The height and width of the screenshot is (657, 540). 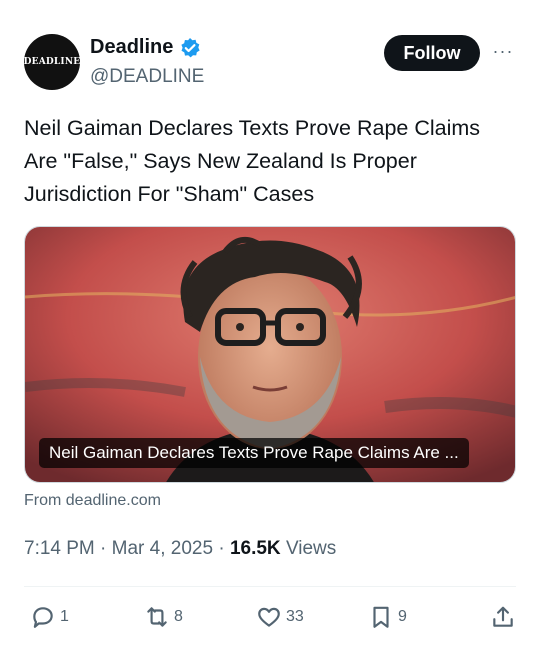 I want to click on repost-icon, so click(x=157, y=617).